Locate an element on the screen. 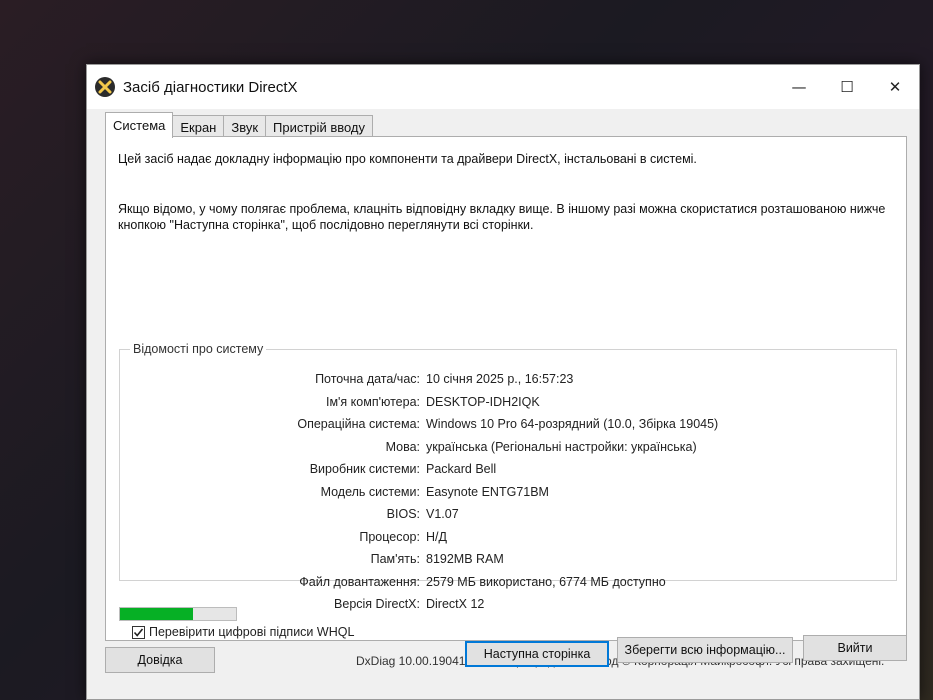 The height and width of the screenshot is (700, 933). checkmark-icon is located at coordinates (138, 632).